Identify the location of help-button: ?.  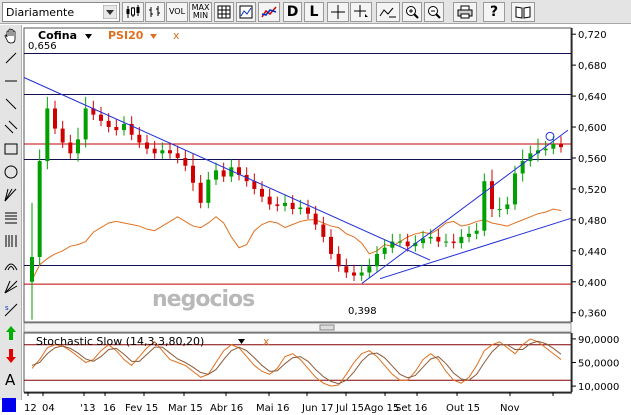
(494, 12).